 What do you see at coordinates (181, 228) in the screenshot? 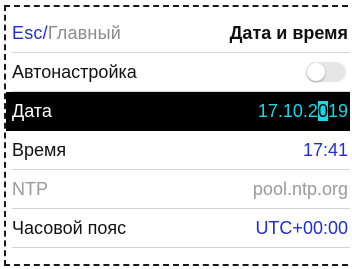
I see `row-timezone: Часовой пояс UTC+00:00` at bounding box center [181, 228].